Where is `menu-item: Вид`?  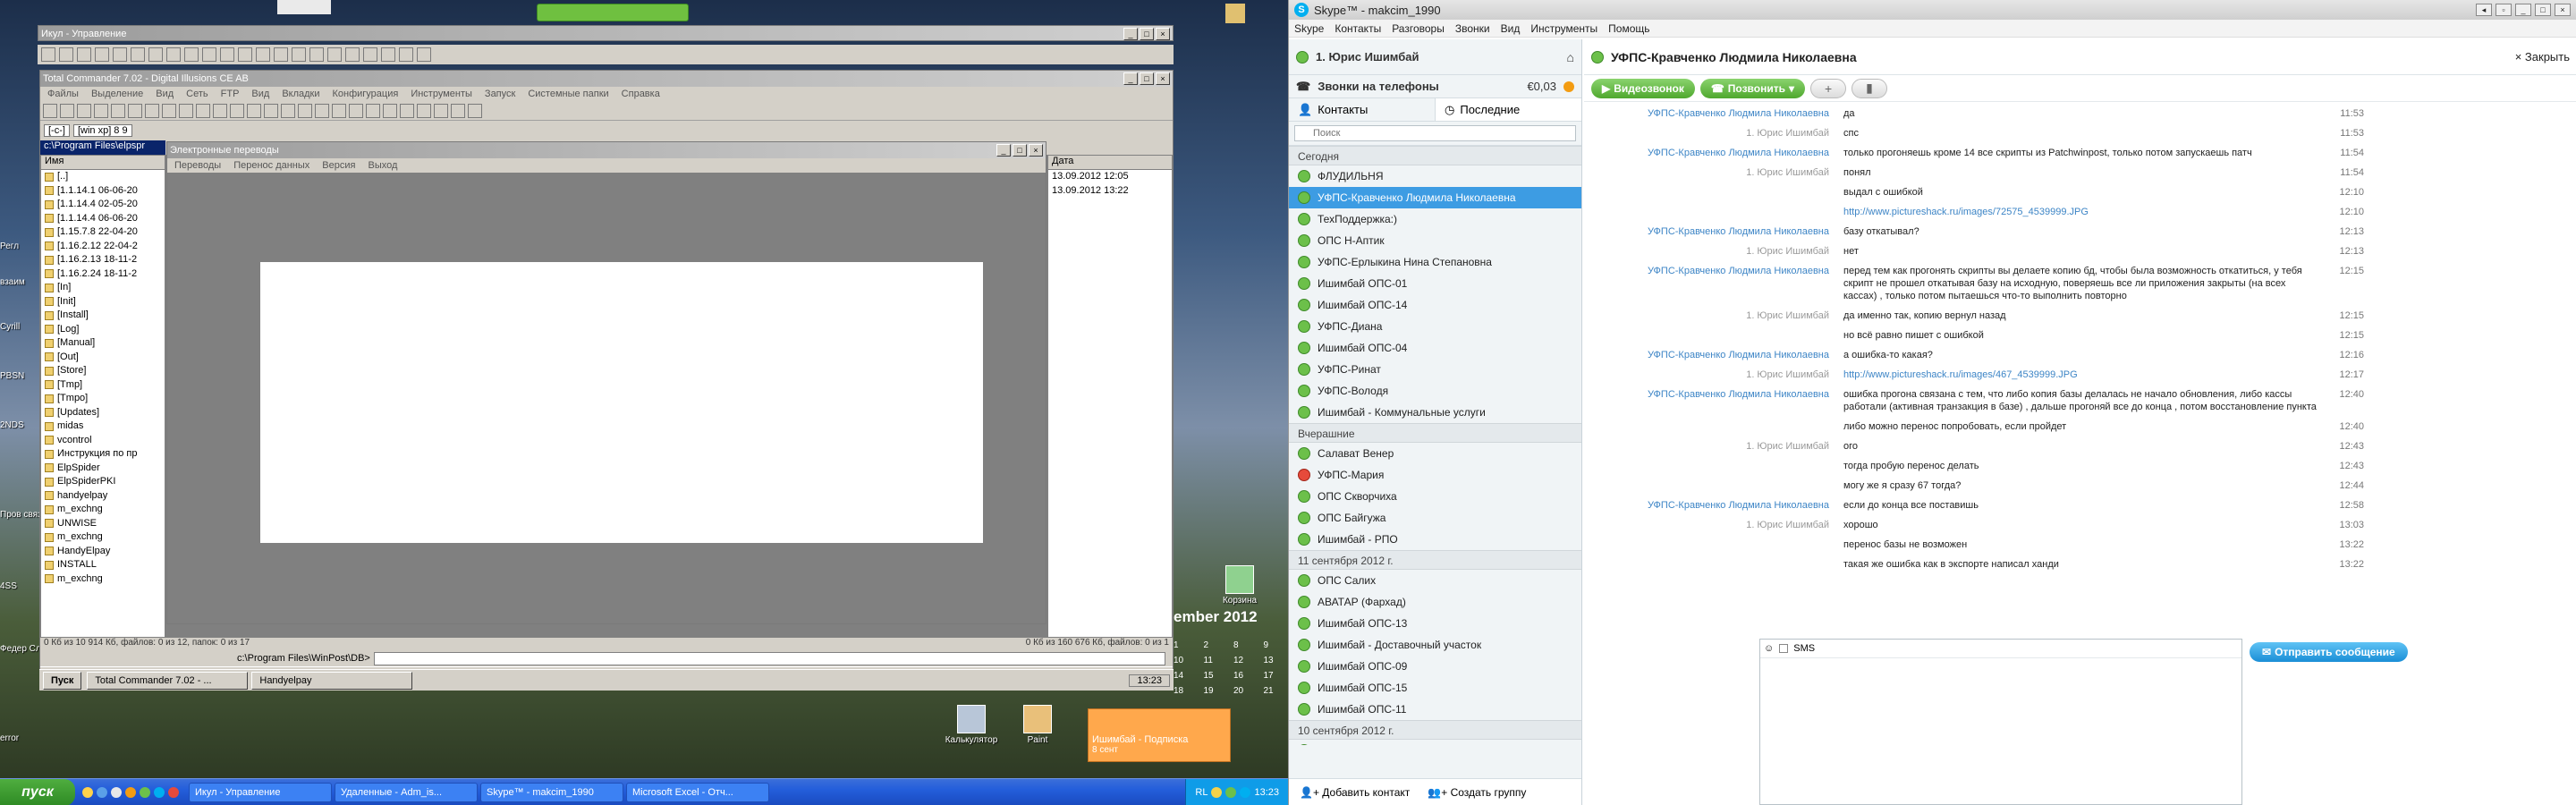 menu-item: Вид is located at coordinates (165, 94).